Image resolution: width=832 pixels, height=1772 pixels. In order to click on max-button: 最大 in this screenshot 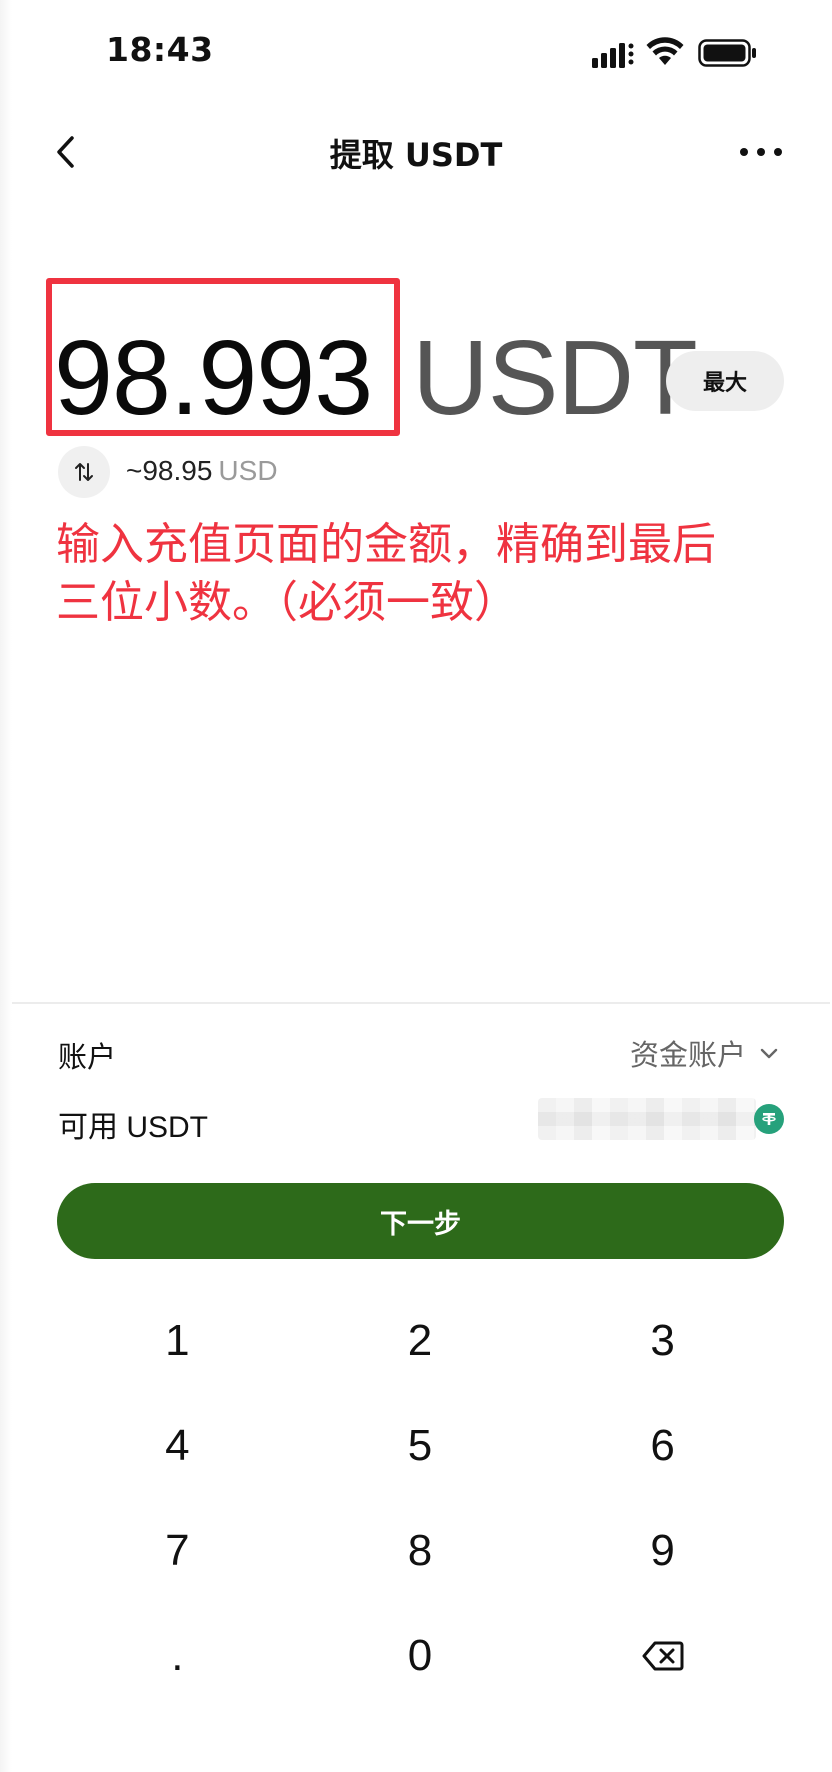, I will do `click(725, 381)`.